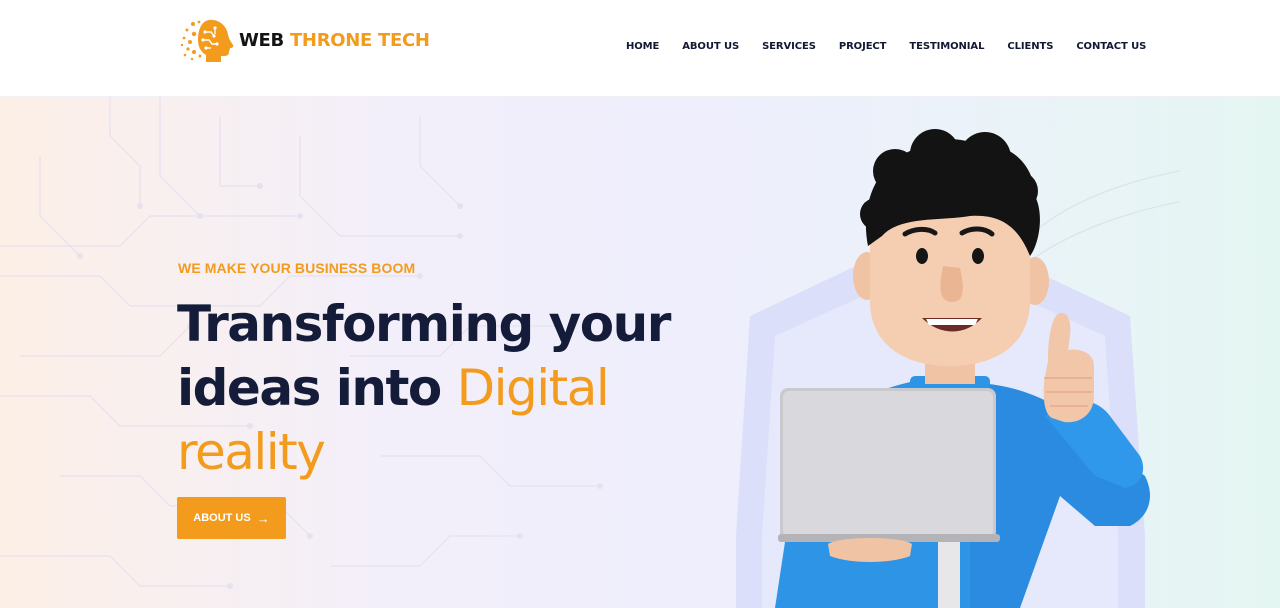  Describe the element at coordinates (359, 40) in the screenshot. I see `brand-name-part2: THRONE TECH` at that location.